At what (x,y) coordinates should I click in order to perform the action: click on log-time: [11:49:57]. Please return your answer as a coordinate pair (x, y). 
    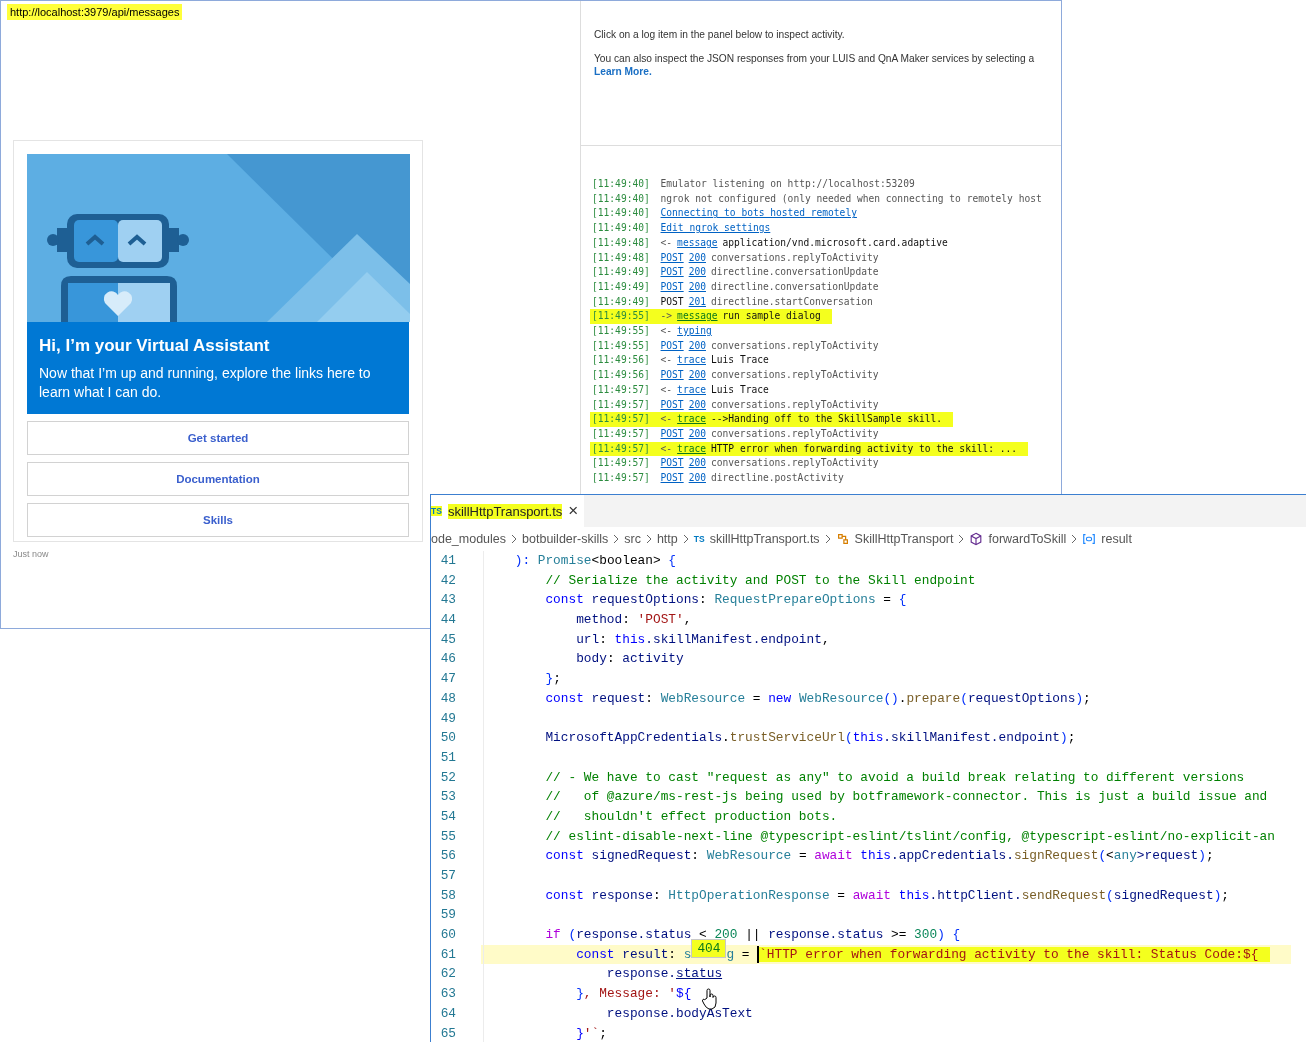
    Looking at the image, I should click on (621, 433).